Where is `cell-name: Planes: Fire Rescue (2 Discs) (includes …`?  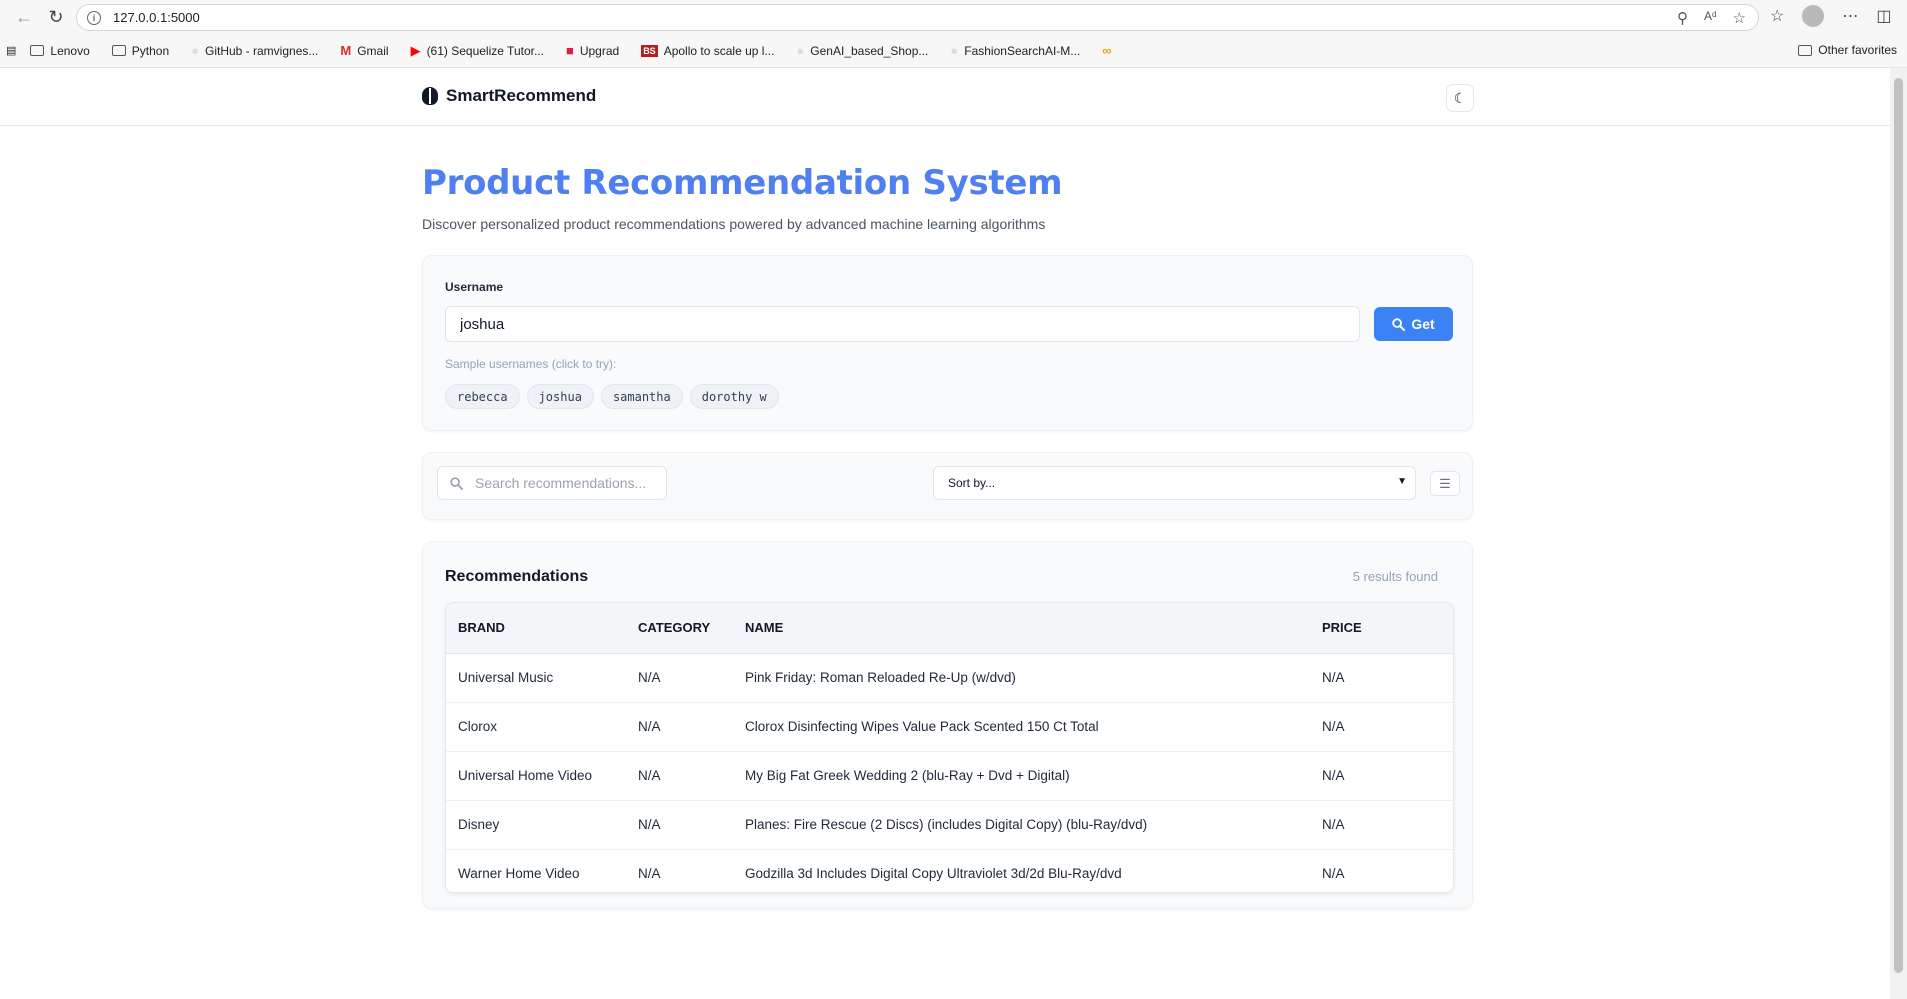 cell-name: Planes: Fire Rescue (2 Discs) (includes … is located at coordinates (1021, 825).